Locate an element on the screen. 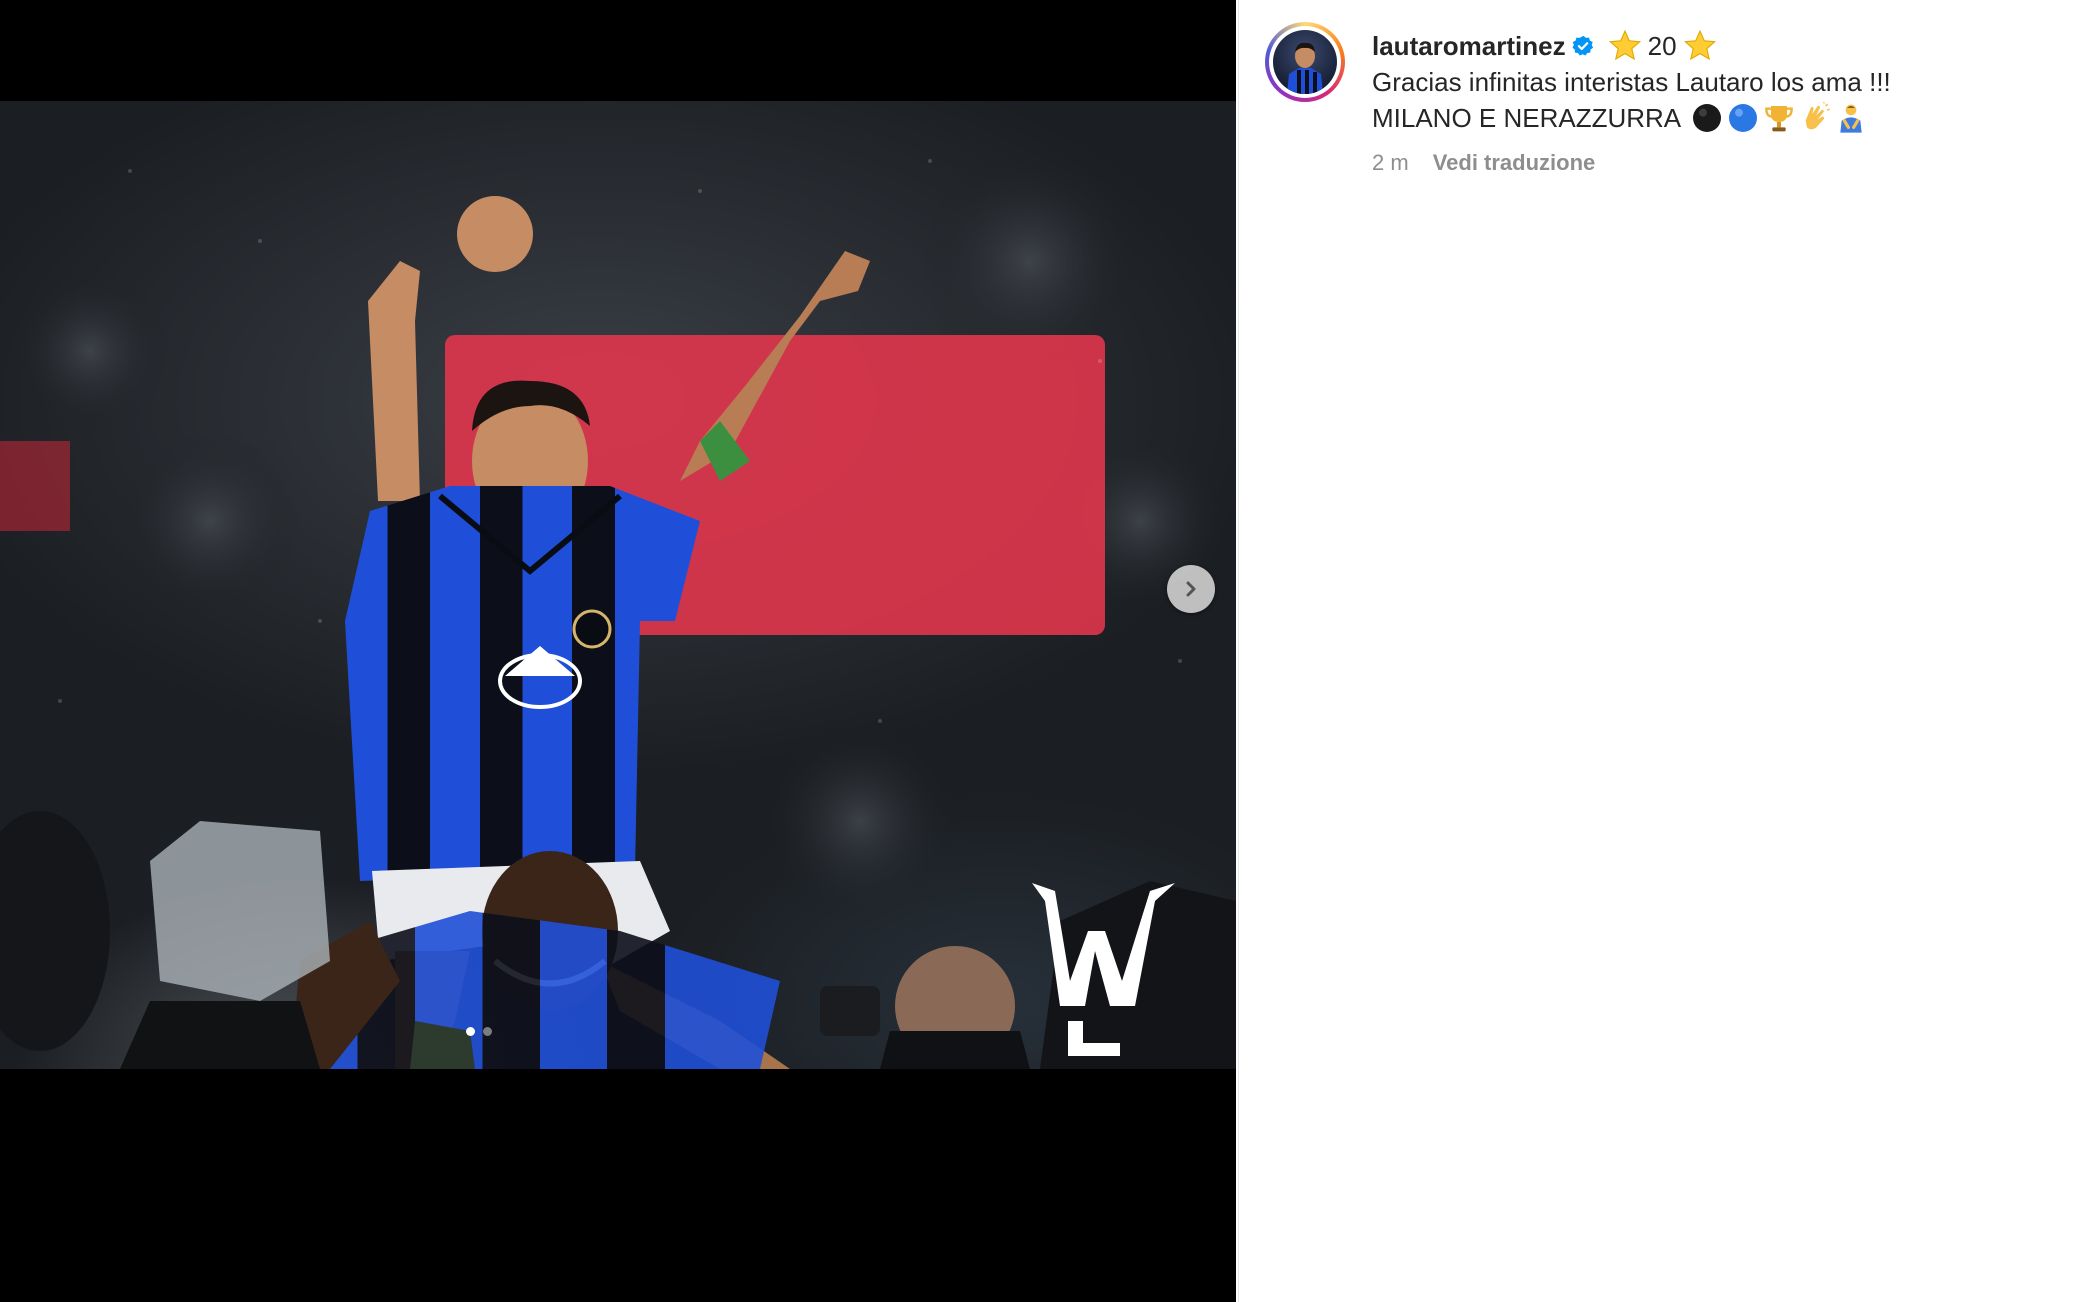 This screenshot has width=2080, height=1302. post-timestamp: 2 m is located at coordinates (1390, 162).